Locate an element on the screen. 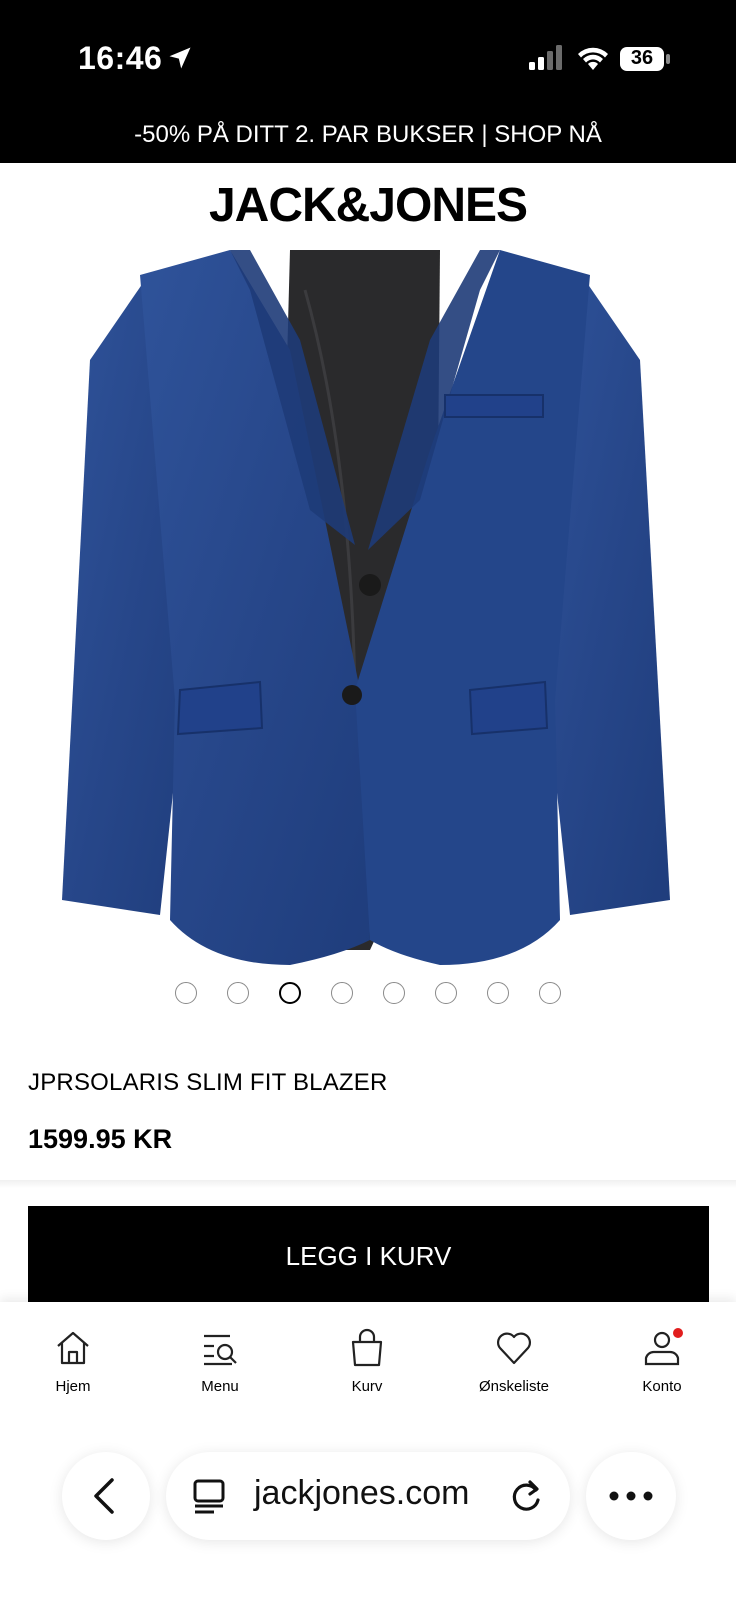  more-icon is located at coordinates (631, 1496).